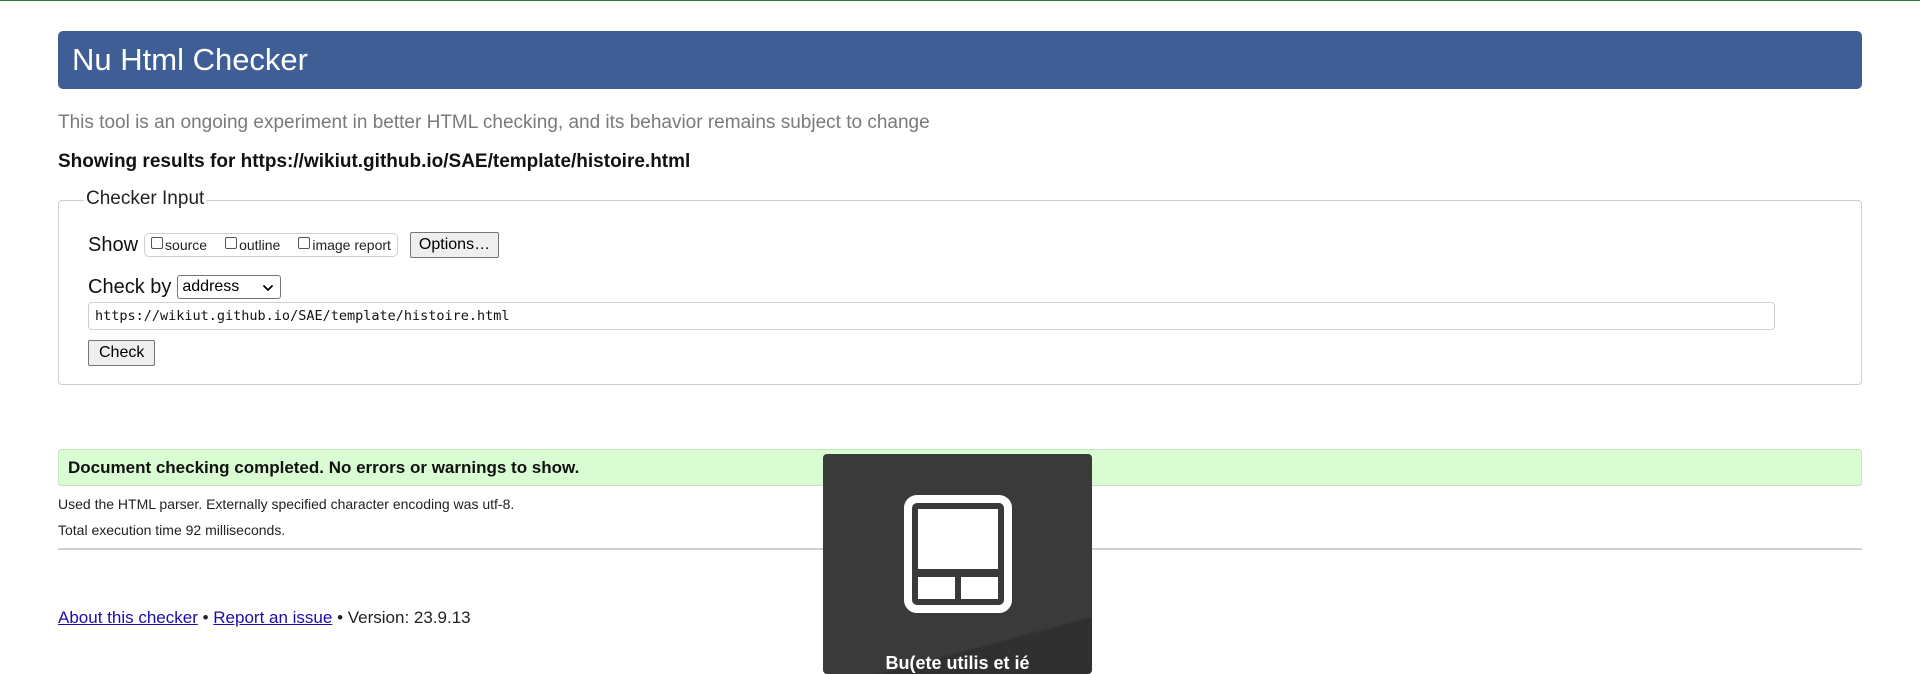 This screenshot has width=1920, height=674. I want to click on top-border-line, so click(960, 0).